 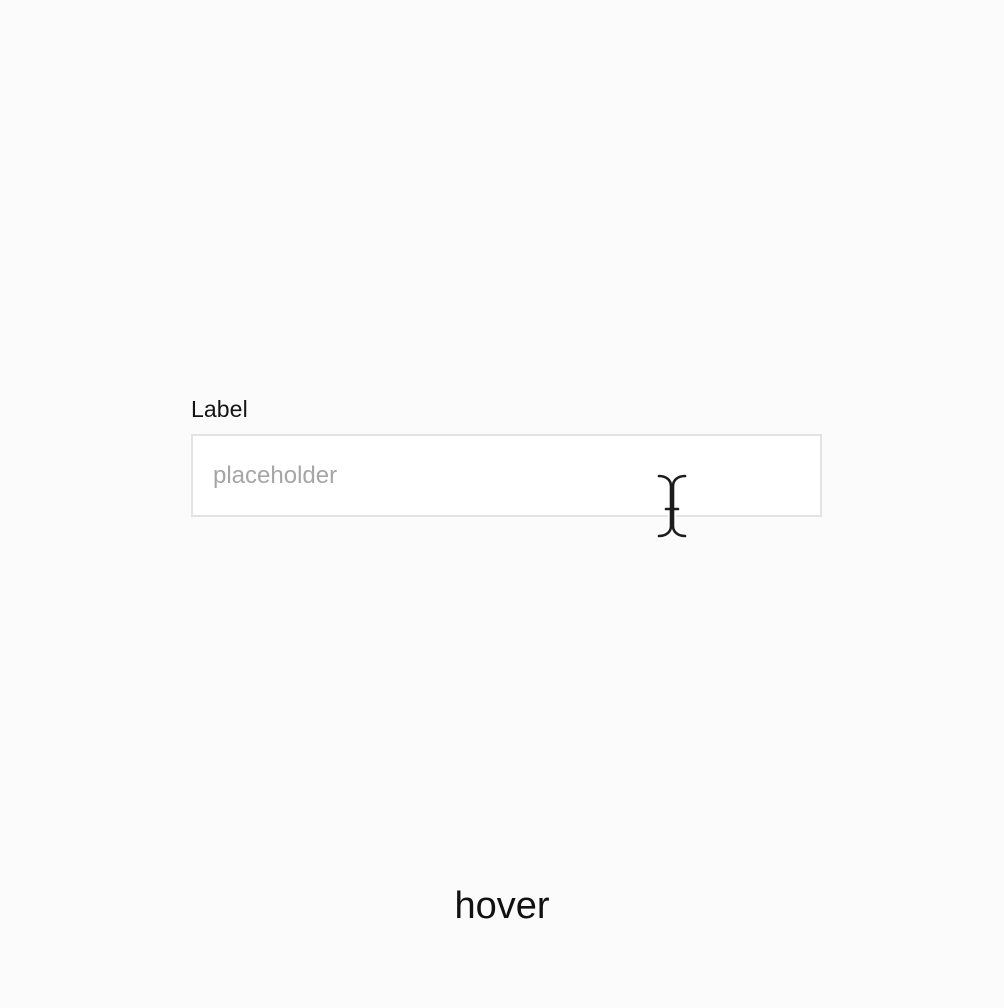 I want to click on text-field: Label, so click(x=506, y=456).